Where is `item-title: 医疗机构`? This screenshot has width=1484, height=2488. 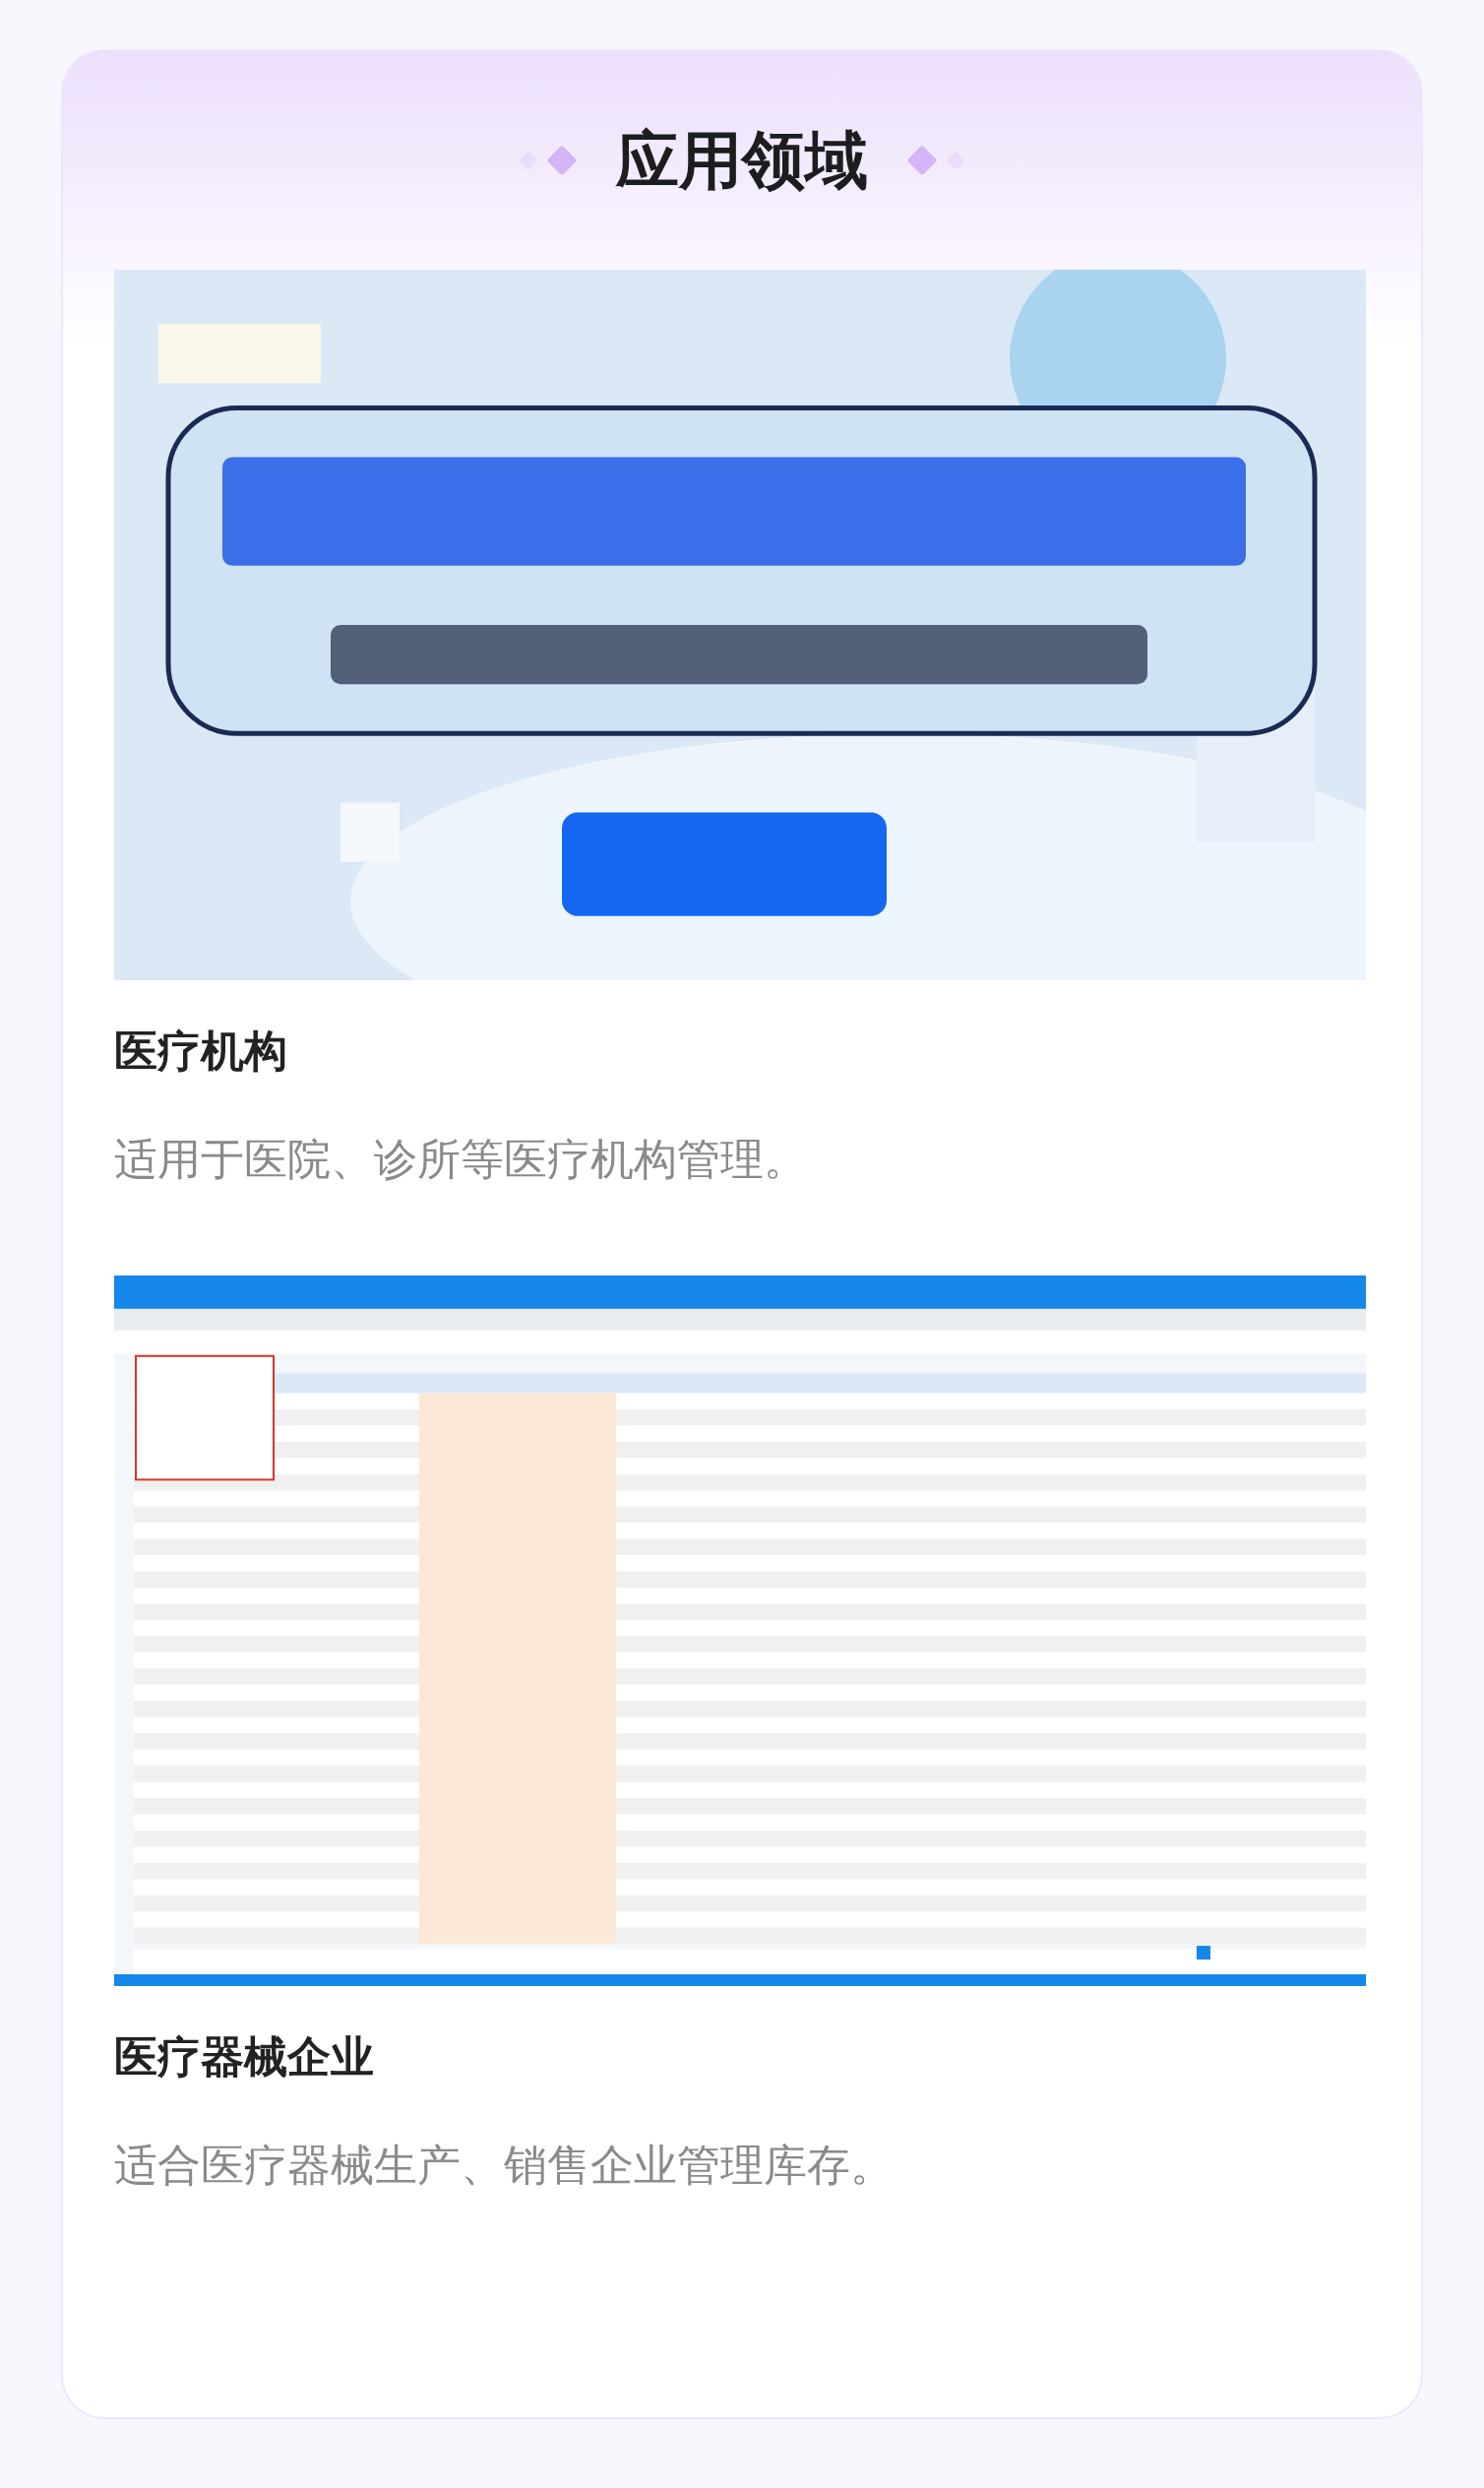 item-title: 医疗机构 is located at coordinates (201, 1052).